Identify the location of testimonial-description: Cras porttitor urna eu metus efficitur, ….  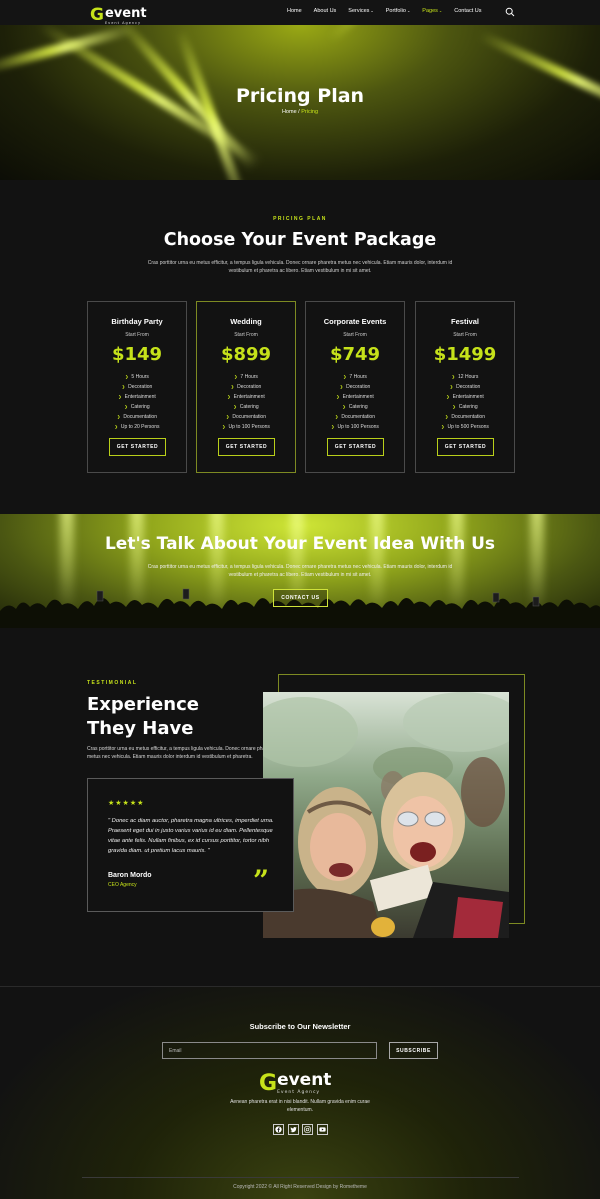
(181, 753).